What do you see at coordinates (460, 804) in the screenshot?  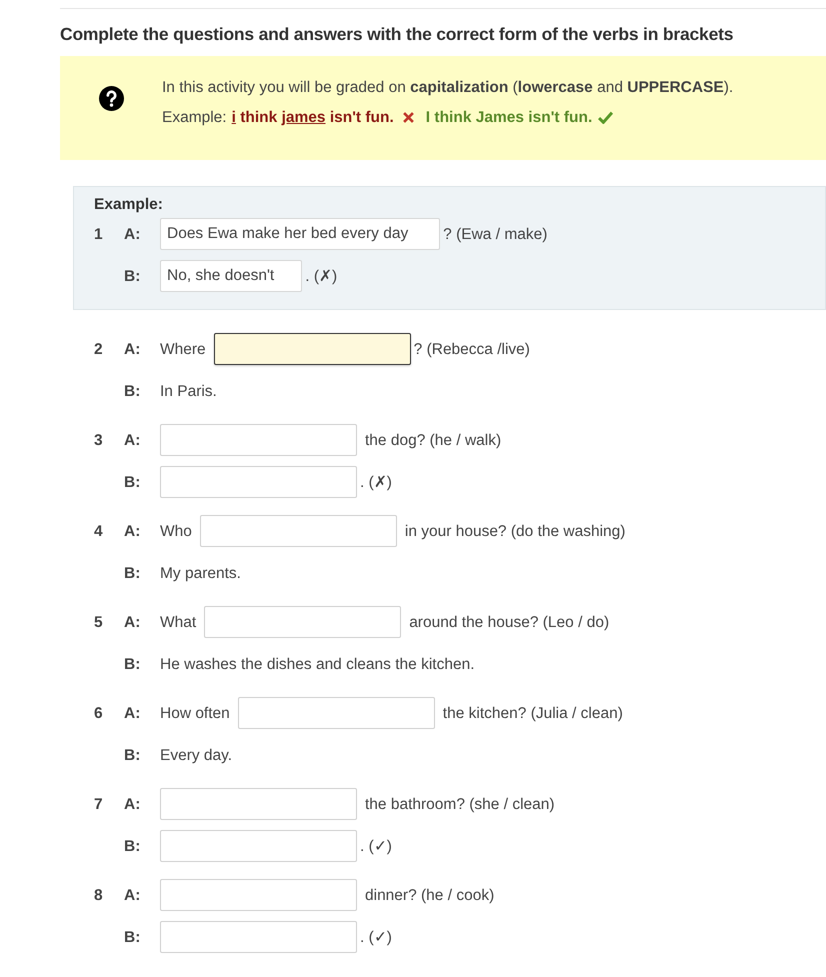 I see `sentence-text: the bathroom? (she / clean)` at bounding box center [460, 804].